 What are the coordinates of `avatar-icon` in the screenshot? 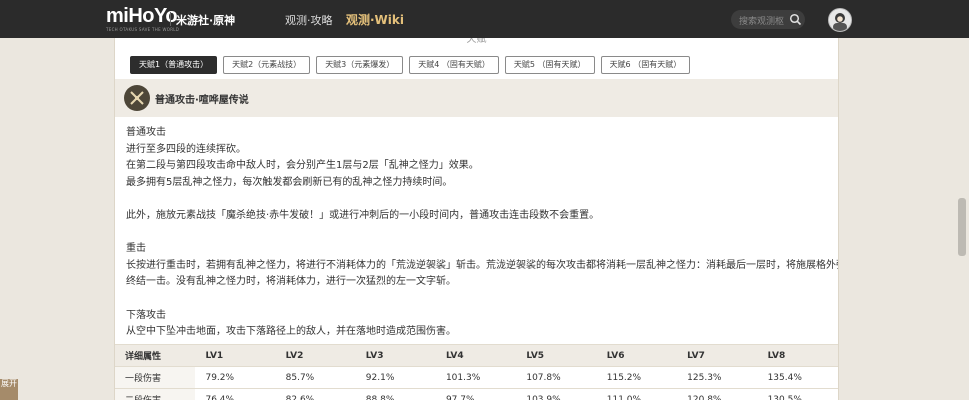 It's located at (840, 20).